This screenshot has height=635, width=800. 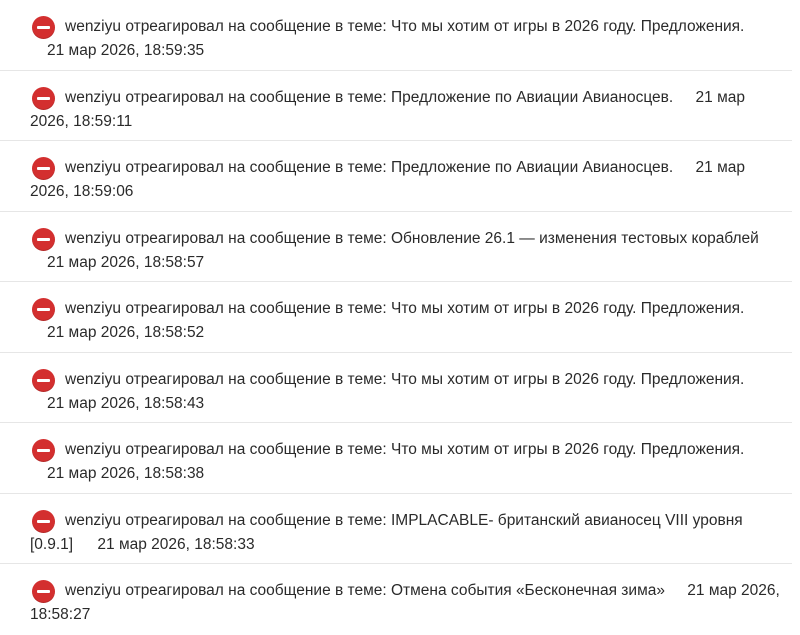 What do you see at coordinates (126, 50) in the screenshot?
I see `activity-timestamp: 21 мар 2026, 18:59:35` at bounding box center [126, 50].